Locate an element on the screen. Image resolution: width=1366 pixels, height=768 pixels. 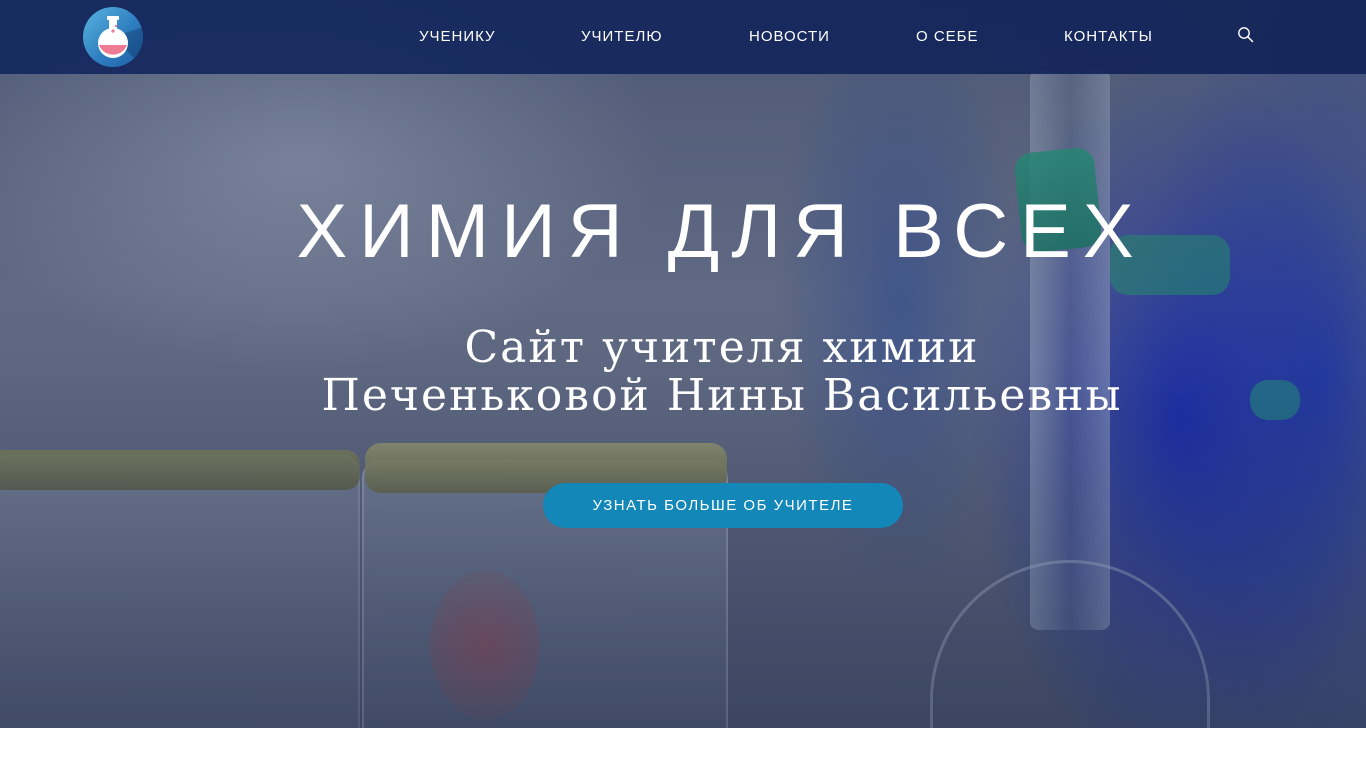
learn-more-button: УЗНАТЬ БОЛЬШЕ ОБ УЧИТЕЛЕ is located at coordinates (723, 505).